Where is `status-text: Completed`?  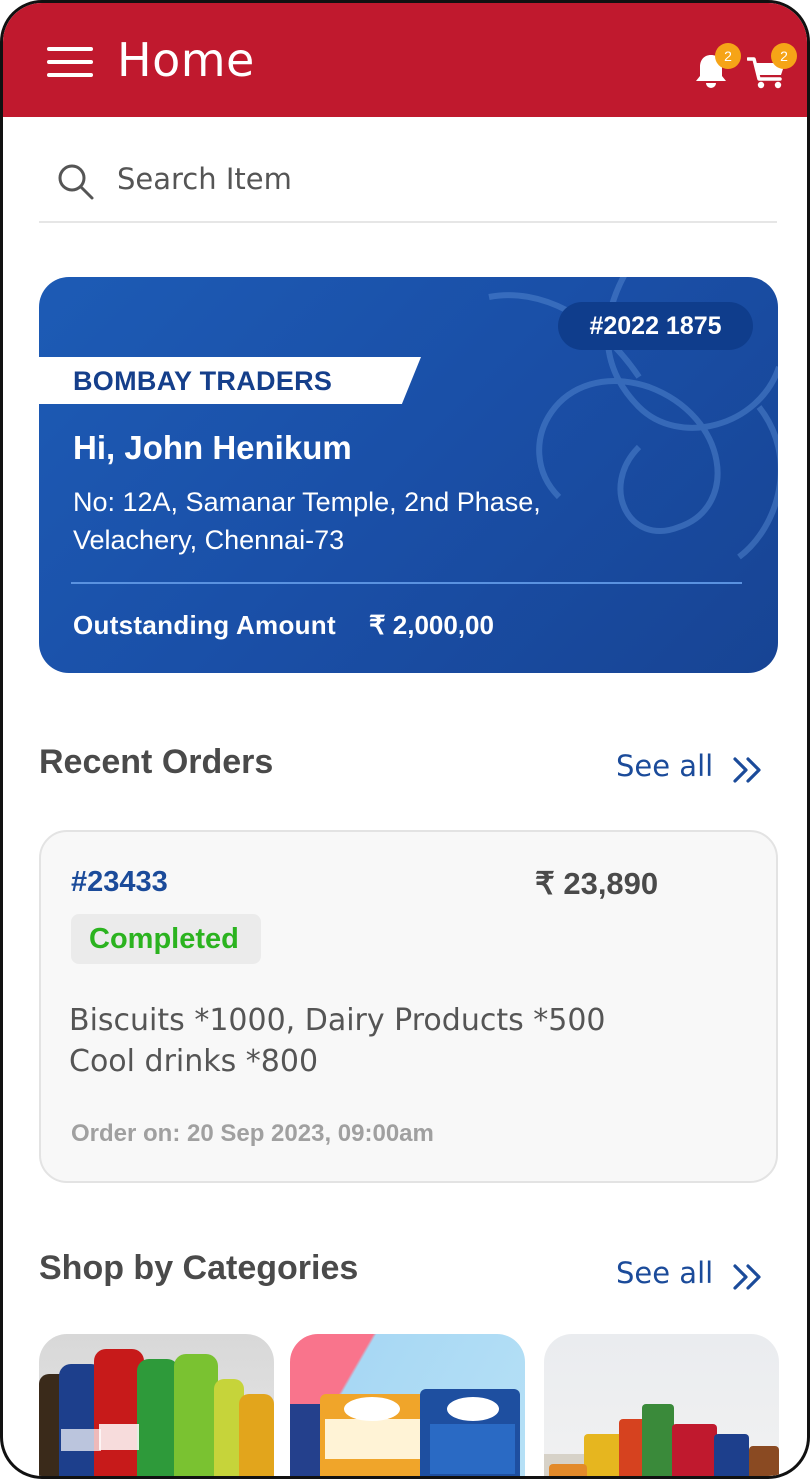
status-text: Completed is located at coordinates (164, 939).